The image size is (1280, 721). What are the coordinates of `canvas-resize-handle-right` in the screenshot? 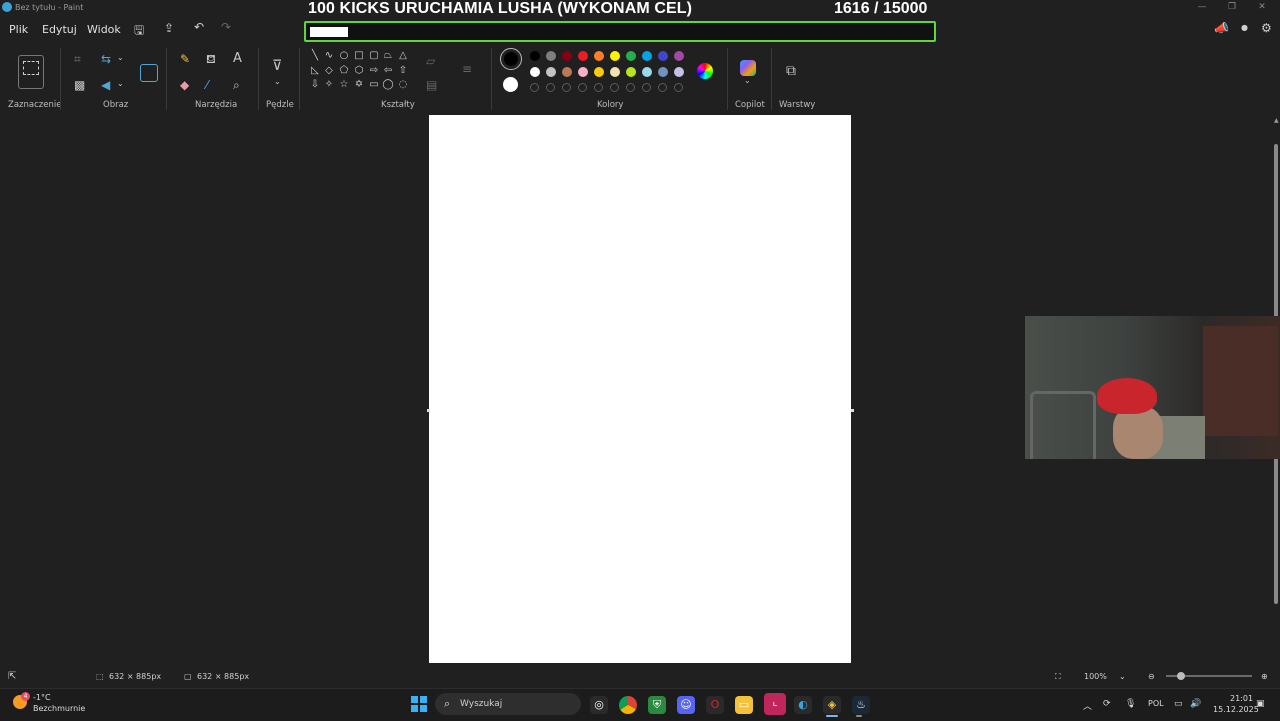 It's located at (852, 410).